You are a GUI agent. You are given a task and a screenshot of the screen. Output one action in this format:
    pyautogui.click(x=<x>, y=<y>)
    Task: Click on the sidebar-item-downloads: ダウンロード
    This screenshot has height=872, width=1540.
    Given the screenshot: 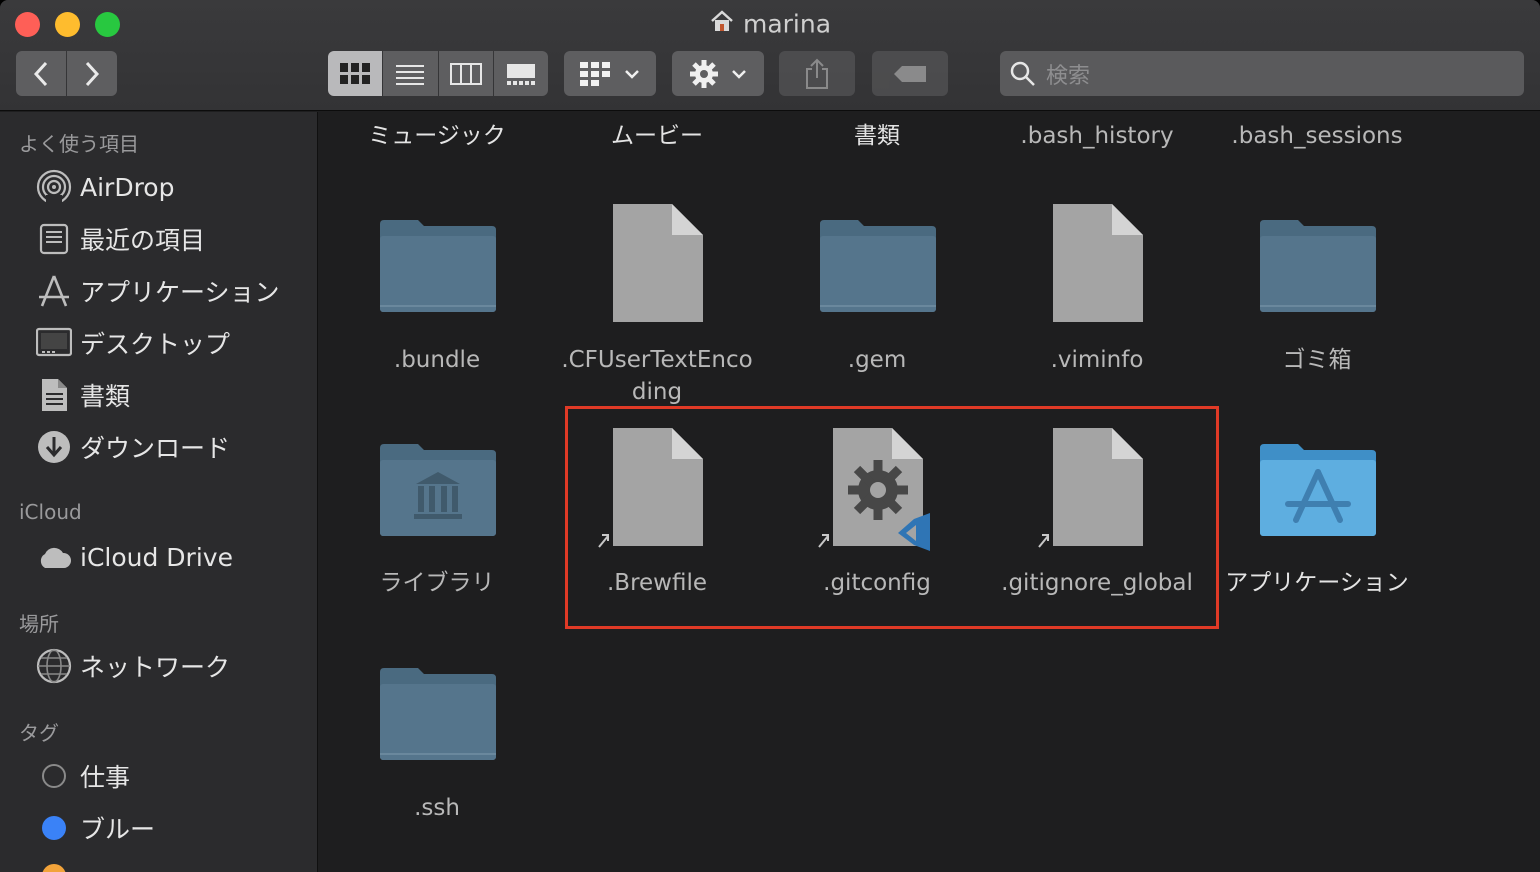 What is the action you would take?
    pyautogui.click(x=133, y=447)
    